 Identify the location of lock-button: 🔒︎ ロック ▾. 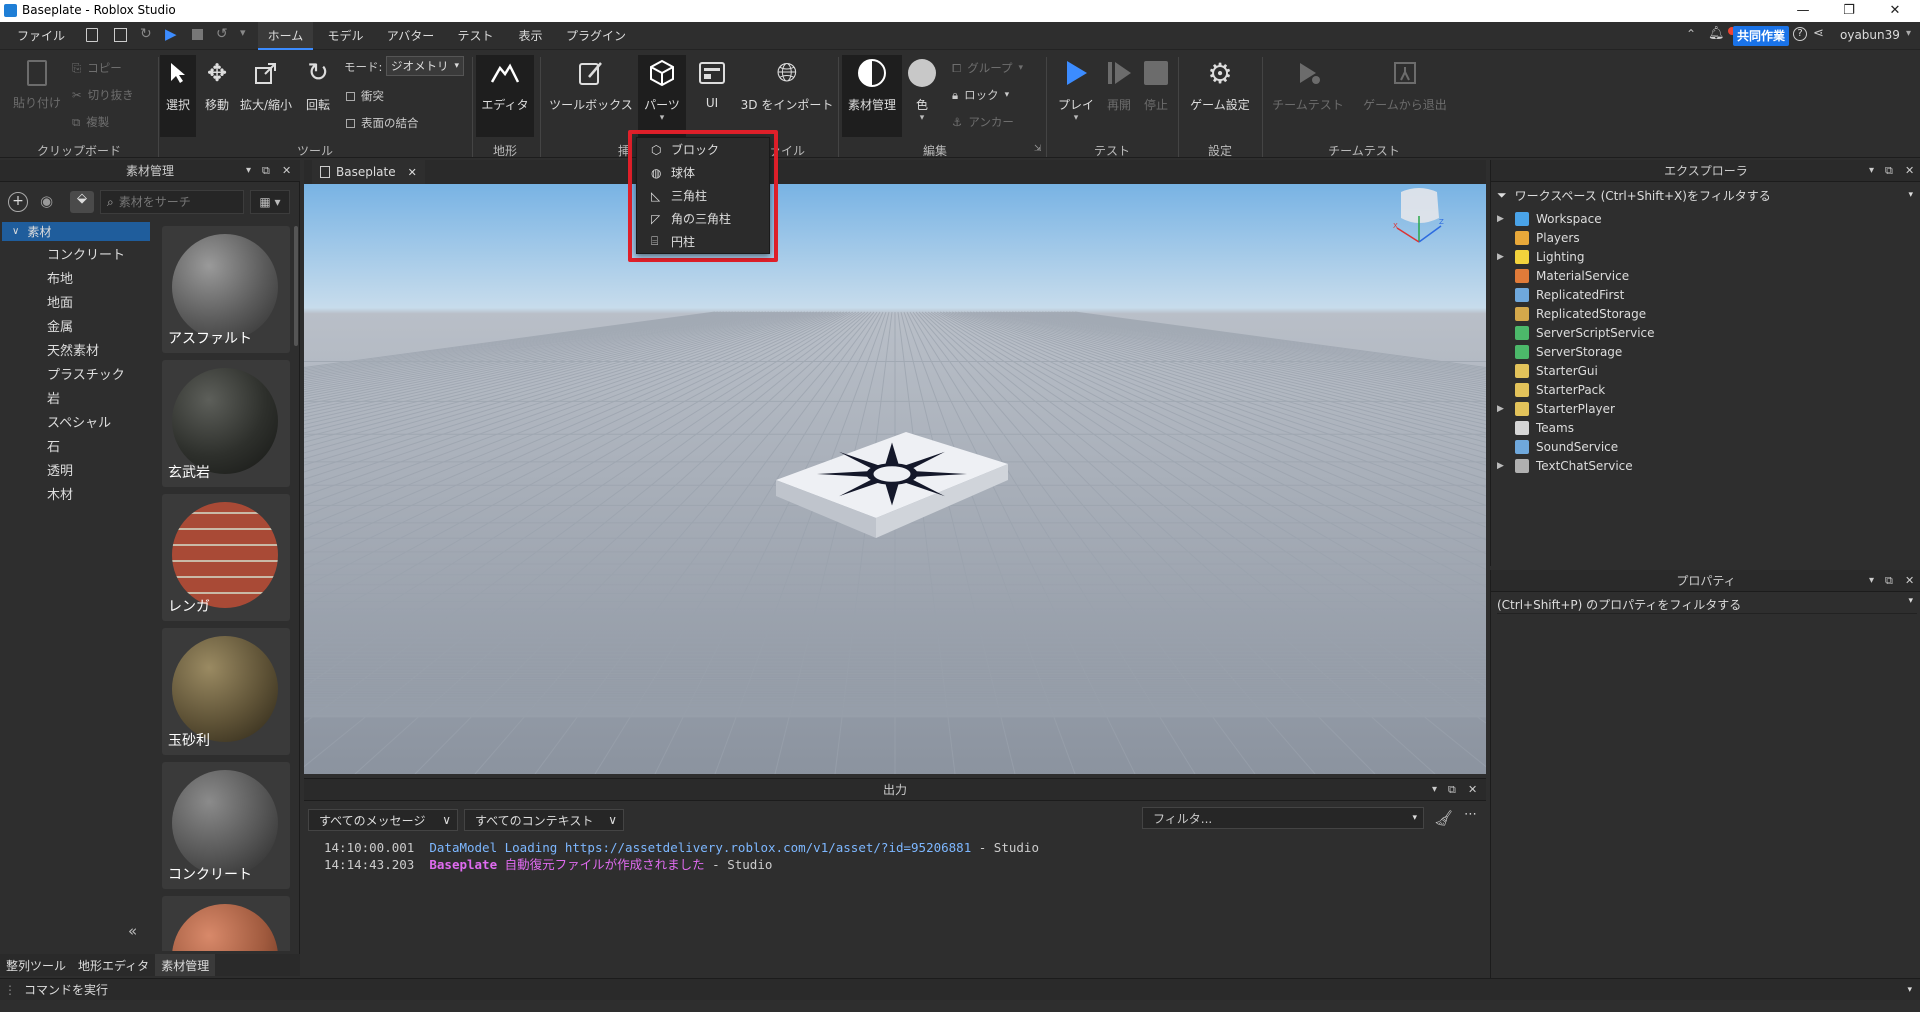
(980, 95).